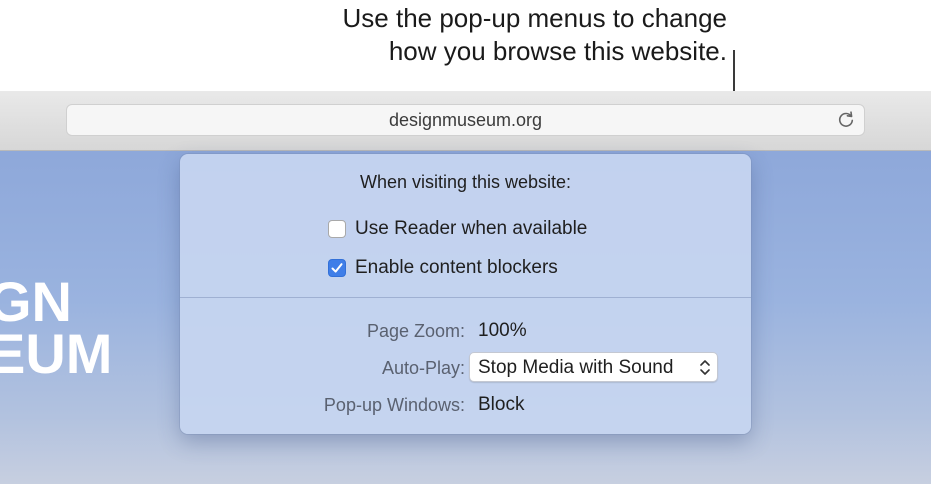  What do you see at coordinates (56, 352) in the screenshot?
I see `logo-line-2: EUM` at bounding box center [56, 352].